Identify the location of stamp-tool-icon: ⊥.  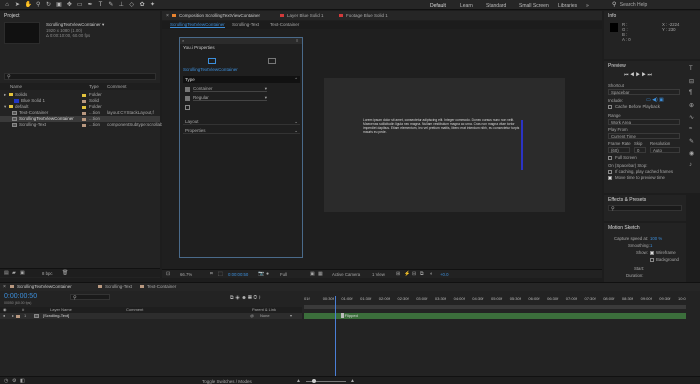
(121, 5).